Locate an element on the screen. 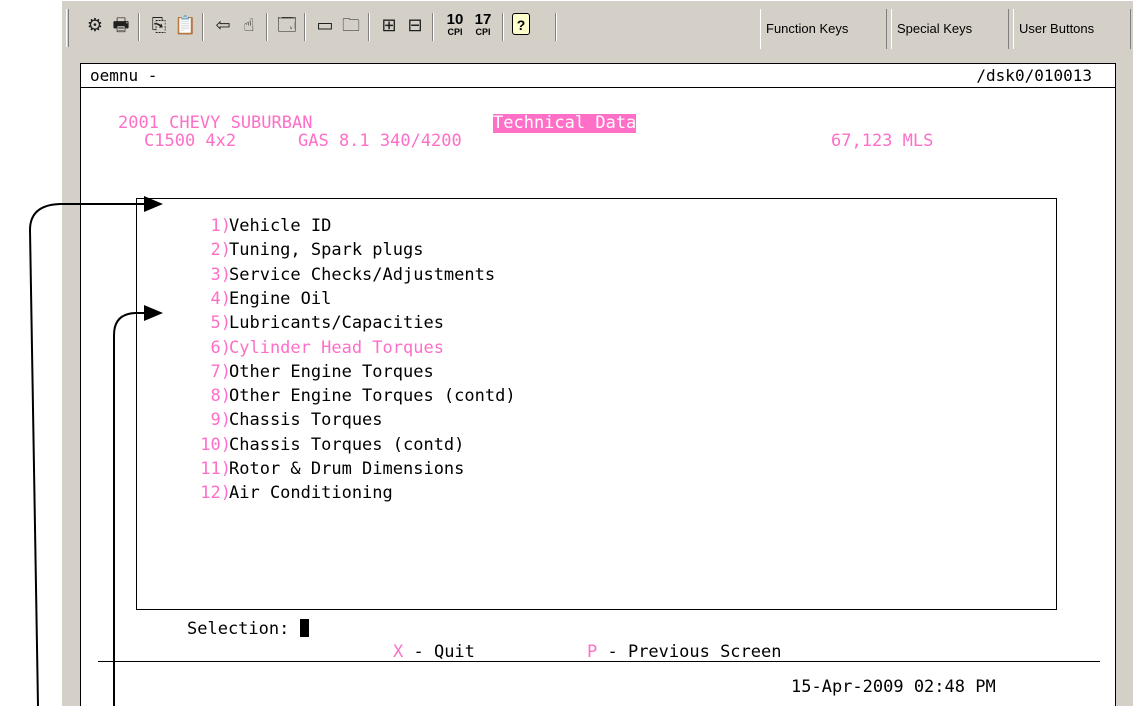 Image resolution: width=1133 pixels, height=706 pixels. special-keys-button: Special Keys is located at coordinates (950, 29).